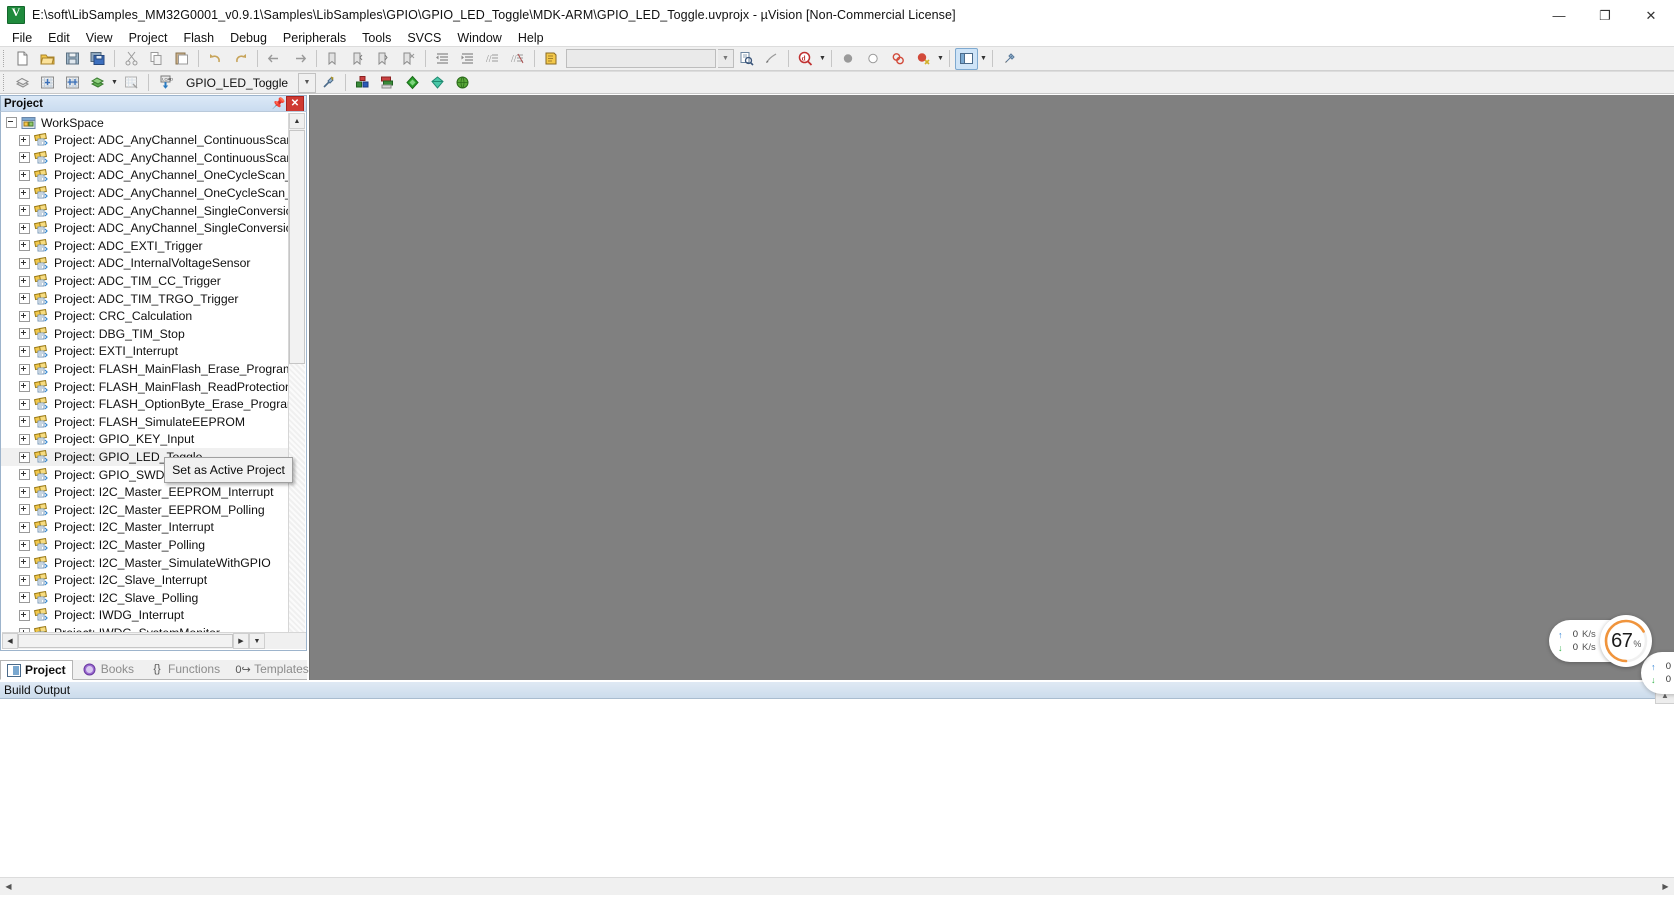  Describe the element at coordinates (295, 103) in the screenshot. I see `close-icon: ✕` at that location.